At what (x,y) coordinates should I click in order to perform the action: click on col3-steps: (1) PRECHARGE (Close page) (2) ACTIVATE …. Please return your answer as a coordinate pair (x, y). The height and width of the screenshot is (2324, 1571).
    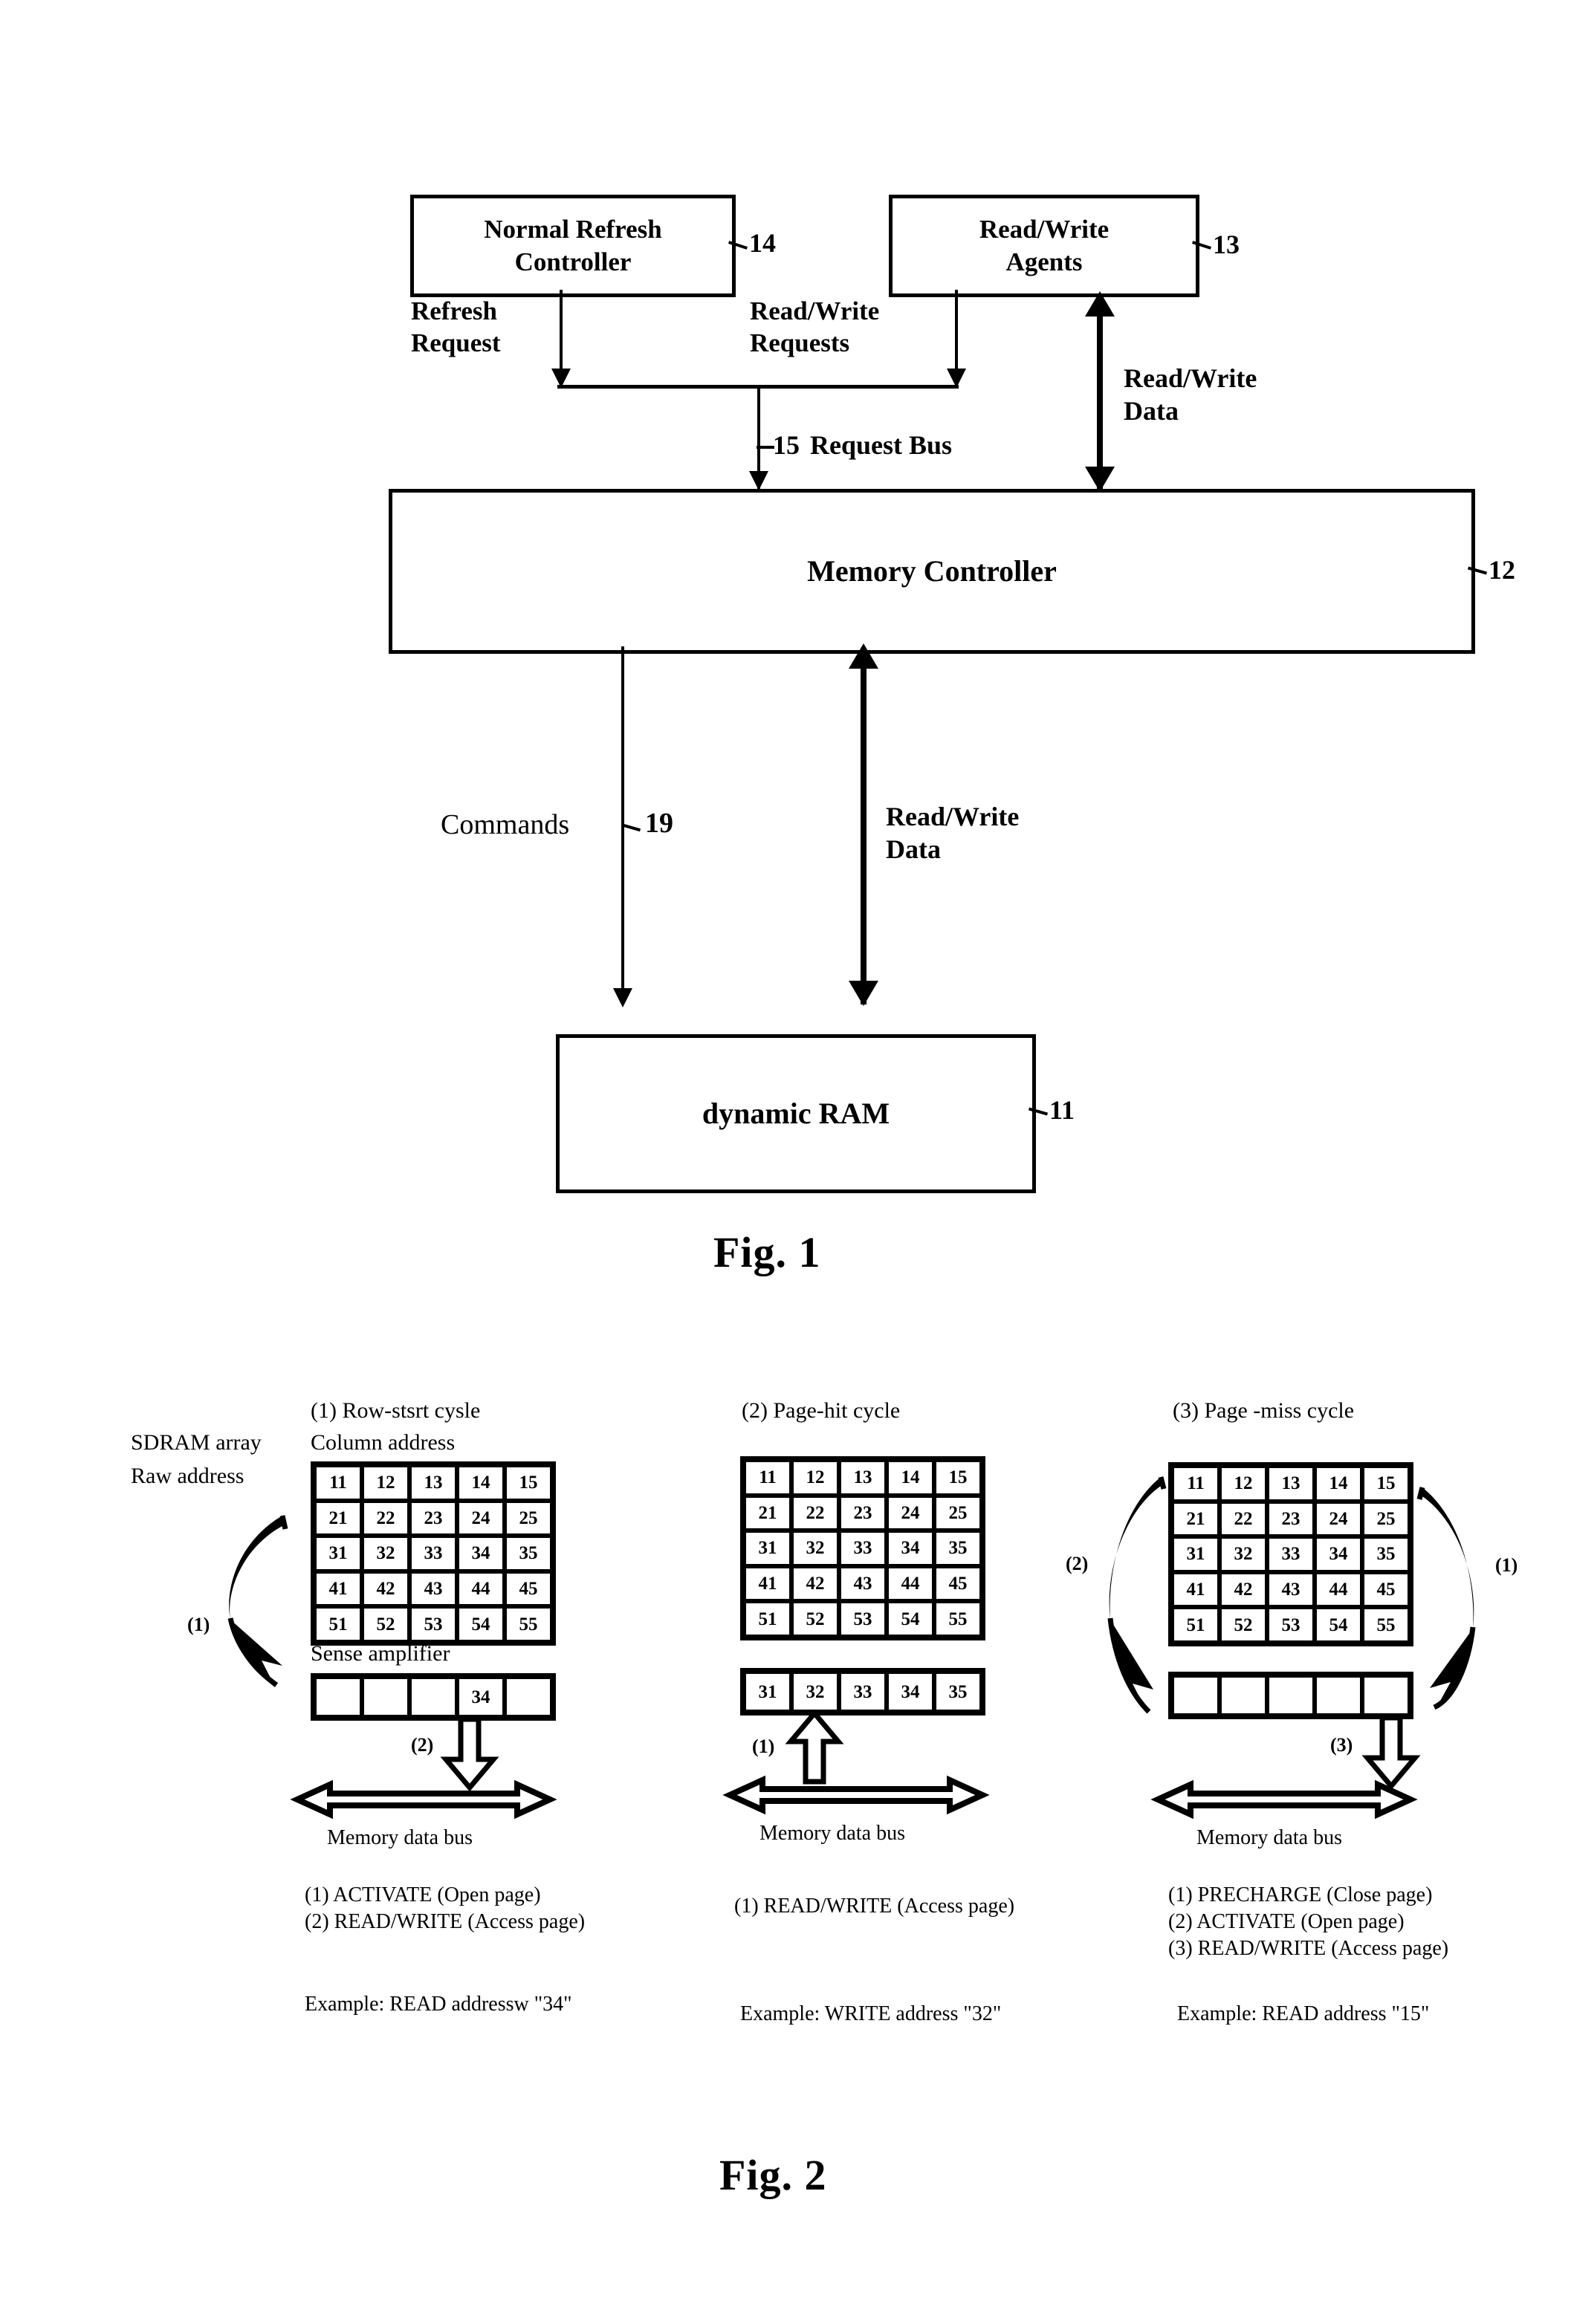
    Looking at the image, I should click on (1309, 1921).